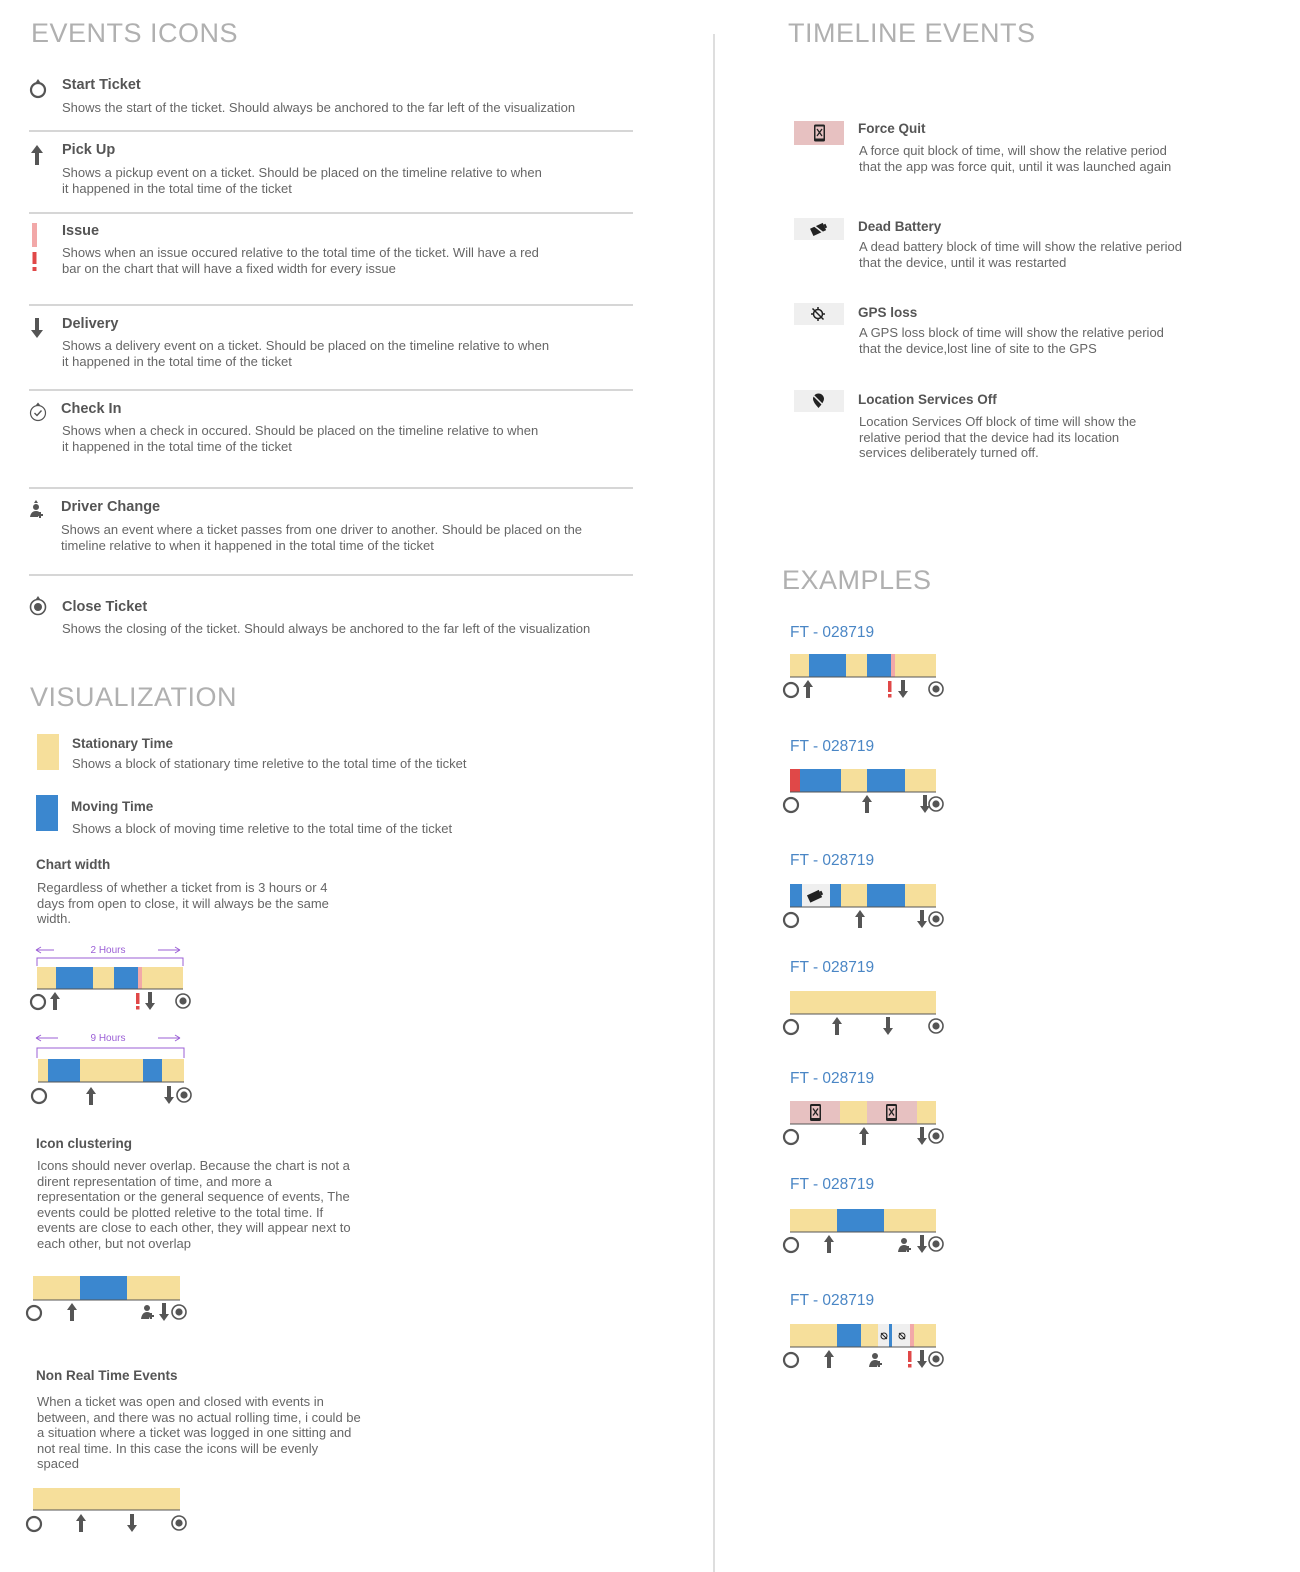 This screenshot has height=1572, width=1300. I want to click on non-real-time-example, so click(106, 1510).